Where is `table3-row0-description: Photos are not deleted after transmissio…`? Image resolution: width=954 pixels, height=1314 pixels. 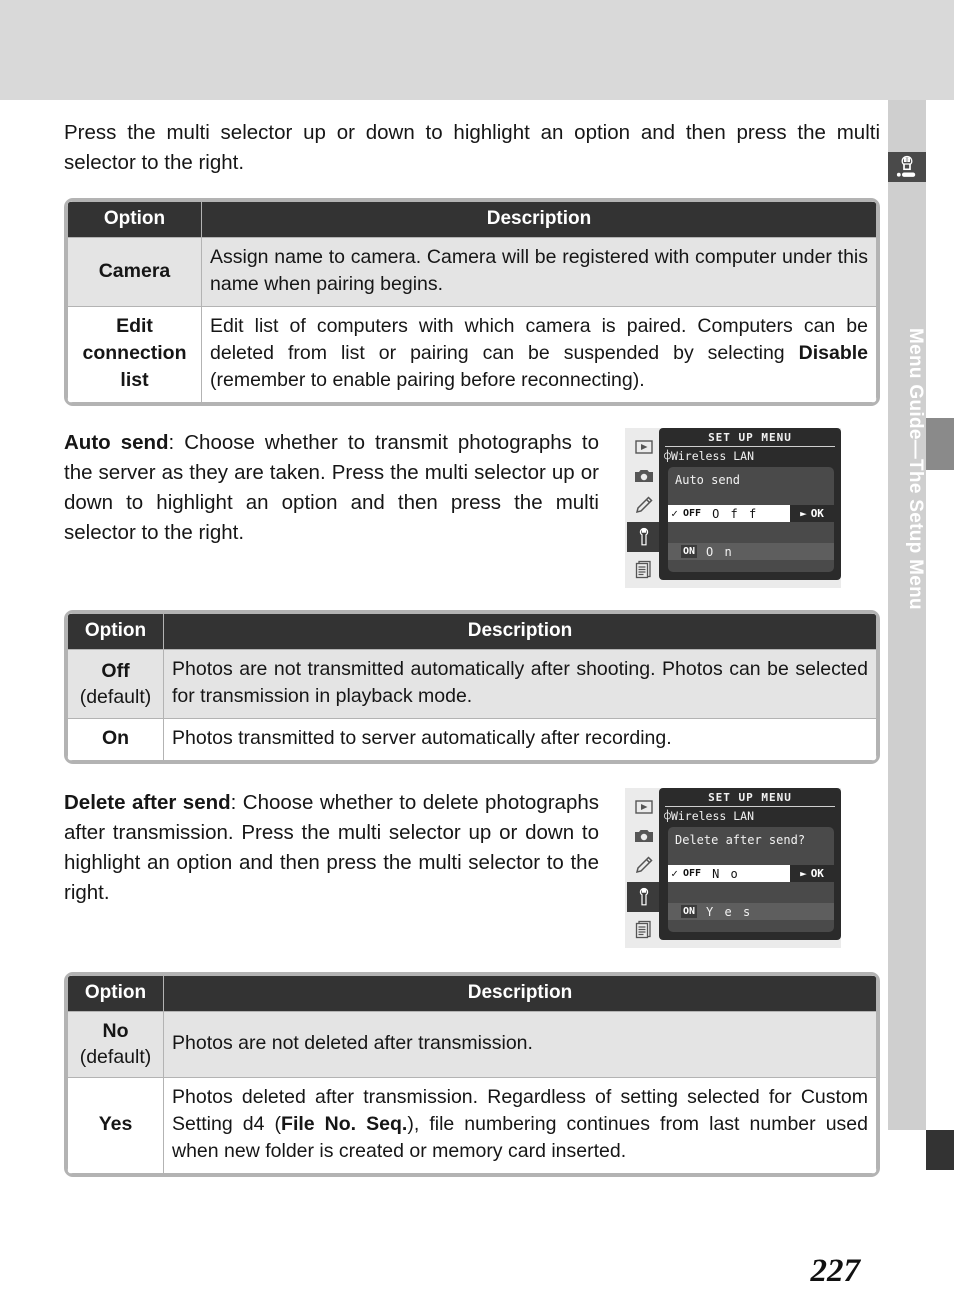 table3-row0-description: Photos are not deleted after transmissio… is located at coordinates (520, 1044).